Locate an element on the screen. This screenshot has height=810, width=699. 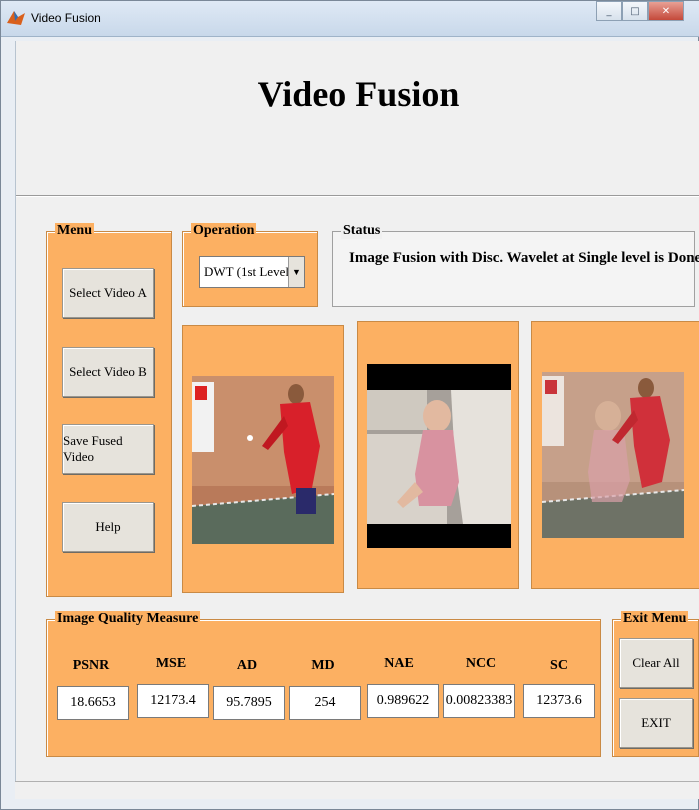
metric-value-ad: 95.7895 is located at coordinates (249, 703).